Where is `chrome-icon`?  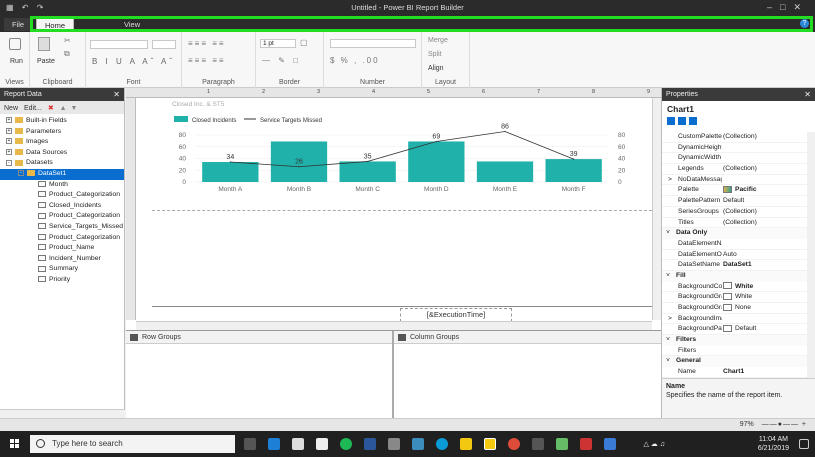
chrome-icon is located at coordinates (514, 444).